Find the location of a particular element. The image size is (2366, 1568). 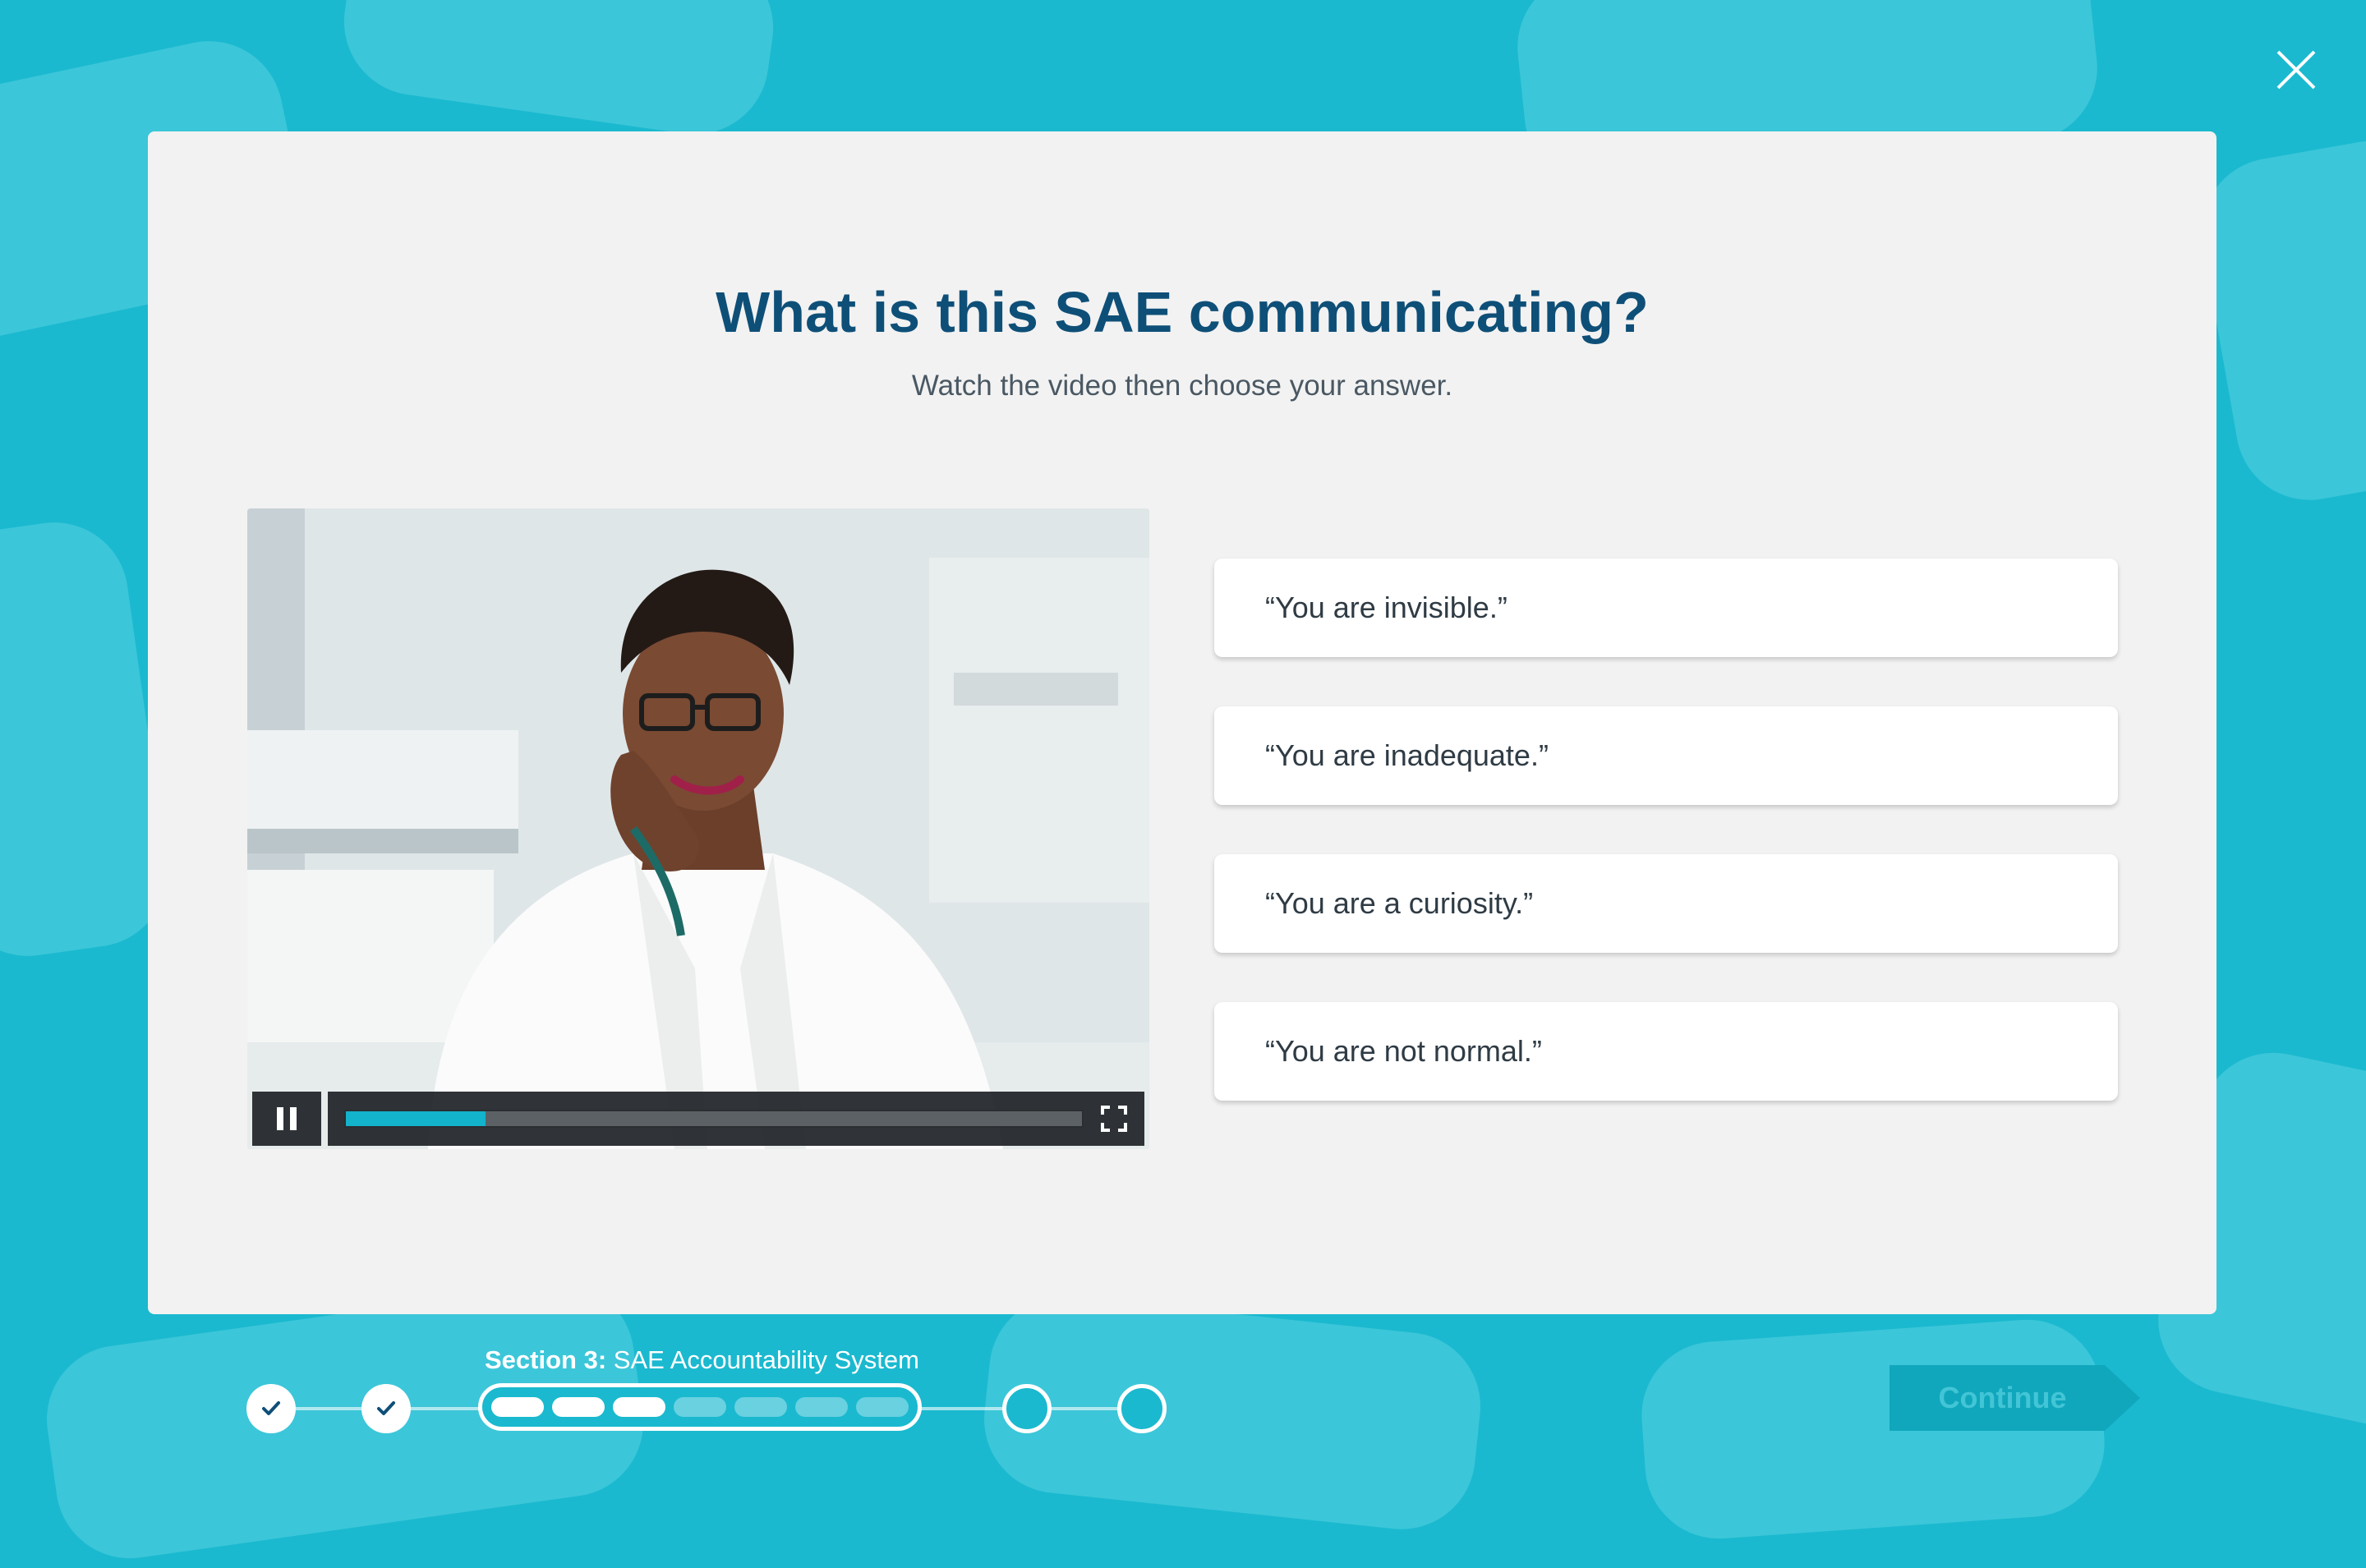

question-subtitle: Watch the video then choose your answer. is located at coordinates (1182, 386).